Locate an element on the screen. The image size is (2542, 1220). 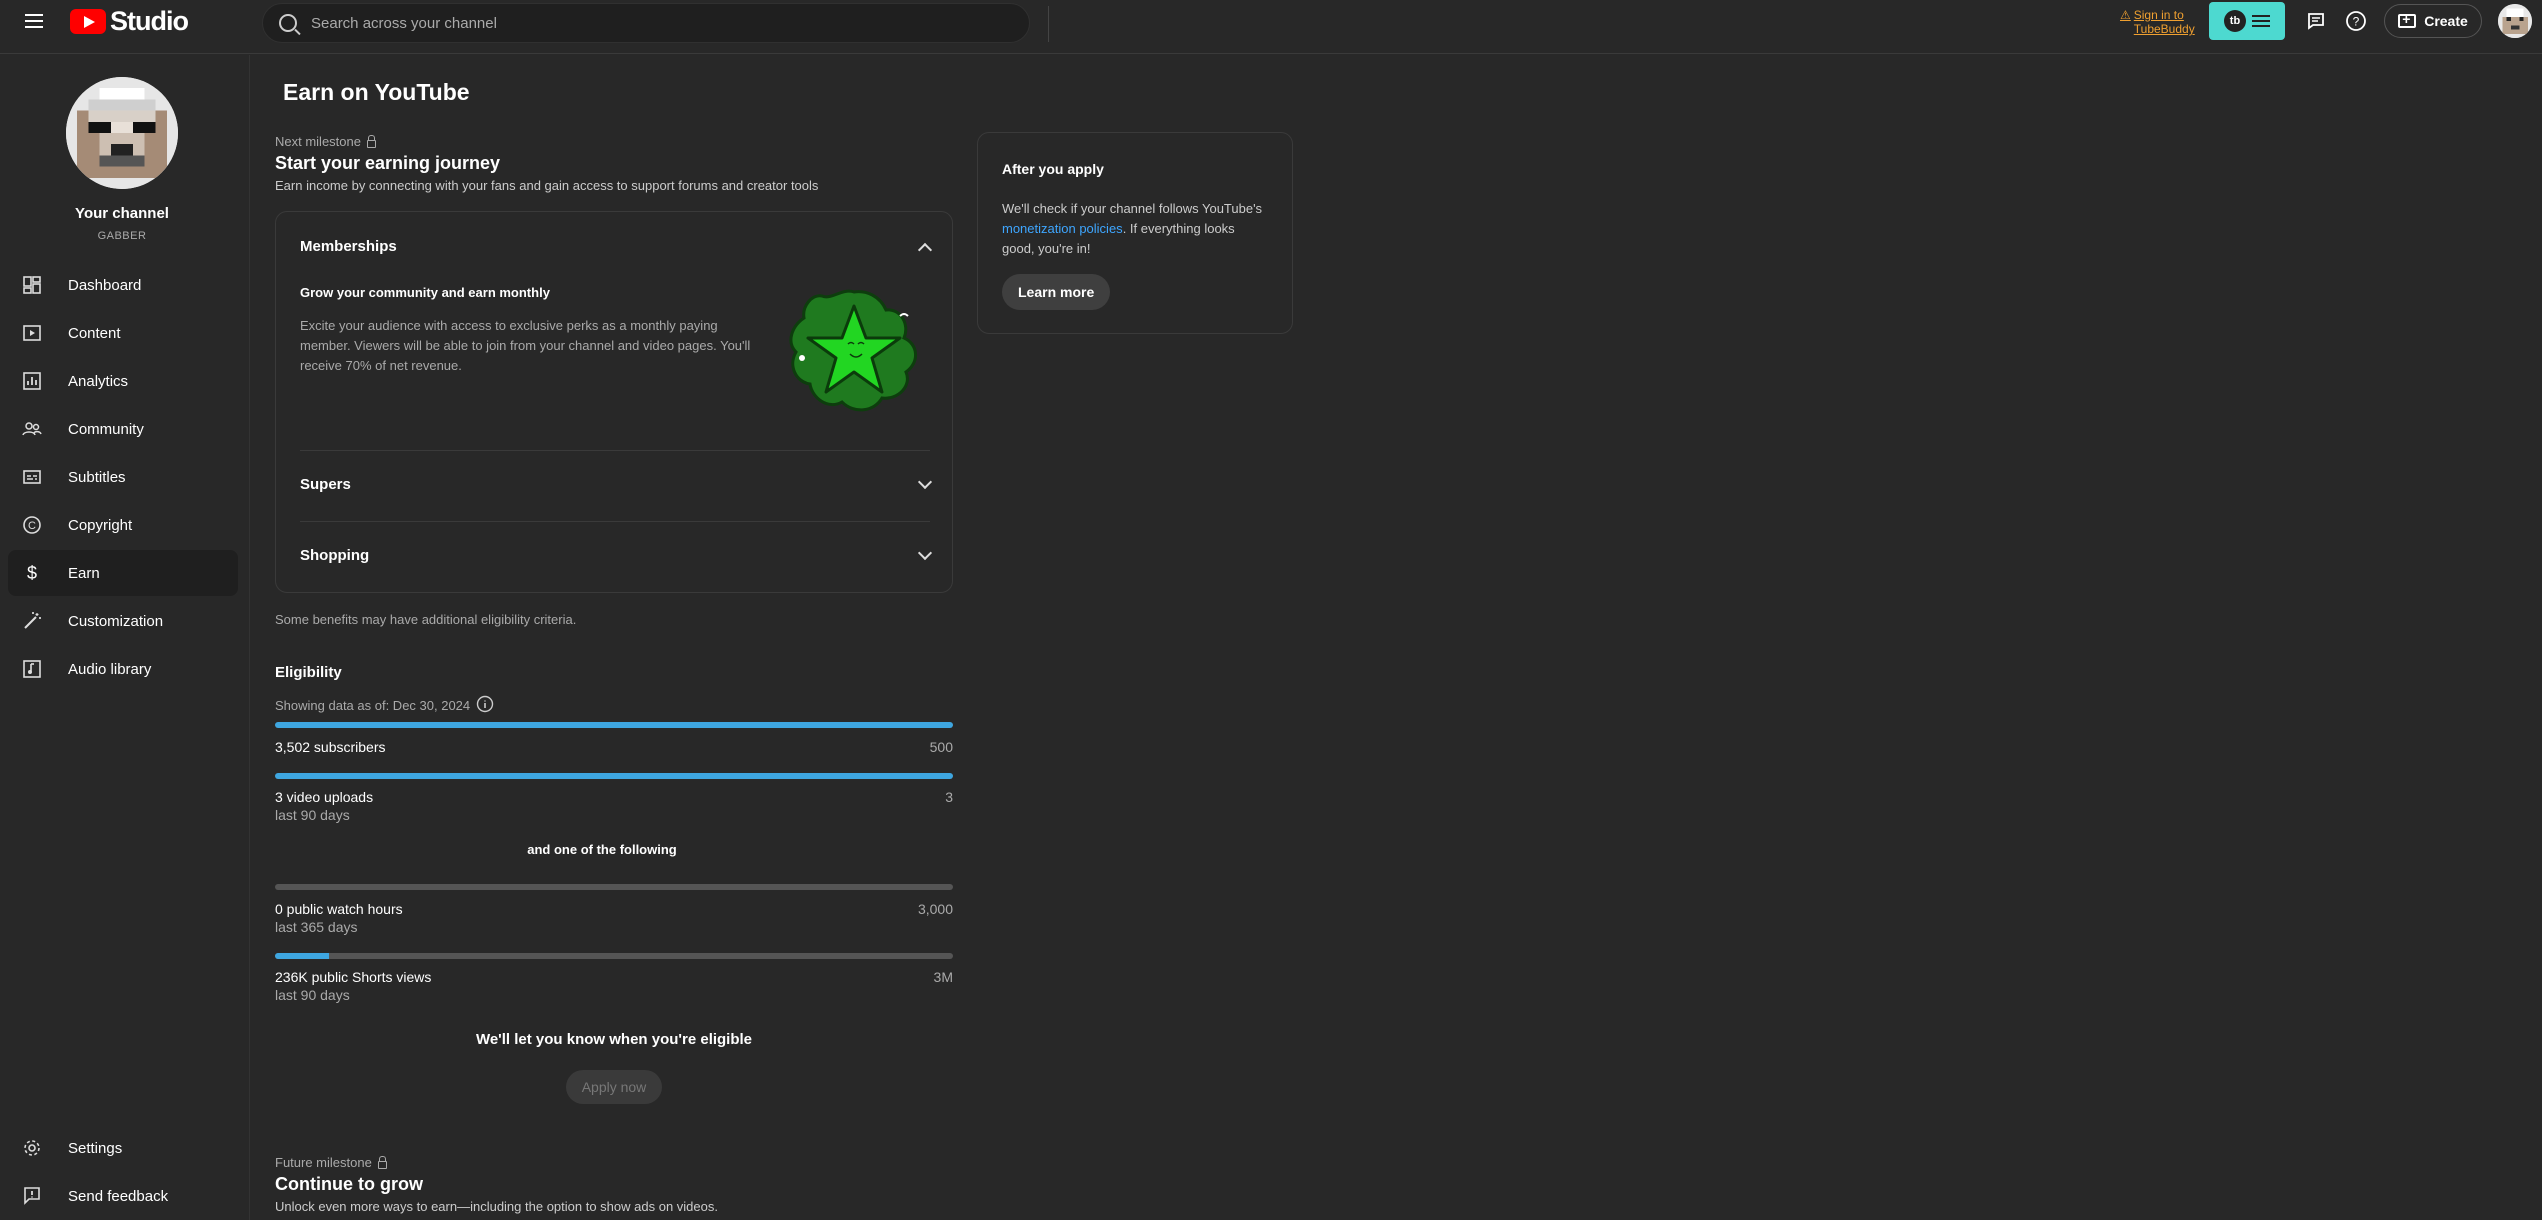
help-icon: ? is located at coordinates (2356, 21).